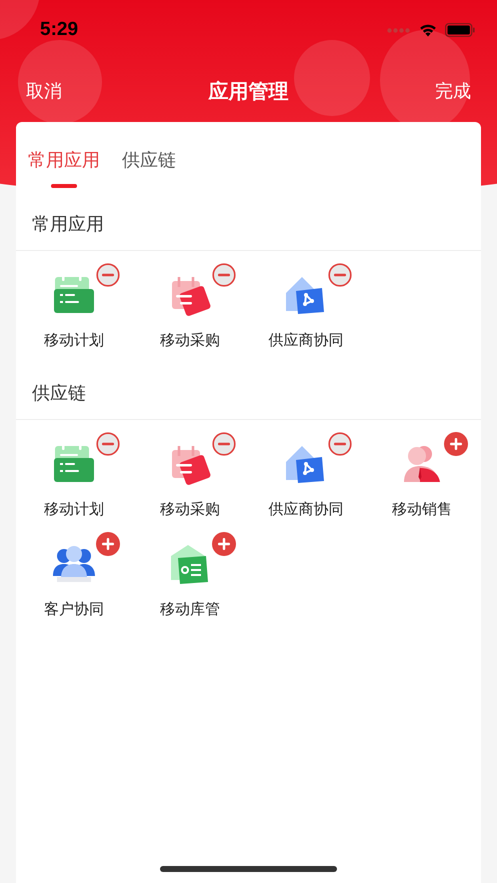  I want to click on section-title: 常用应用, so click(248, 223).